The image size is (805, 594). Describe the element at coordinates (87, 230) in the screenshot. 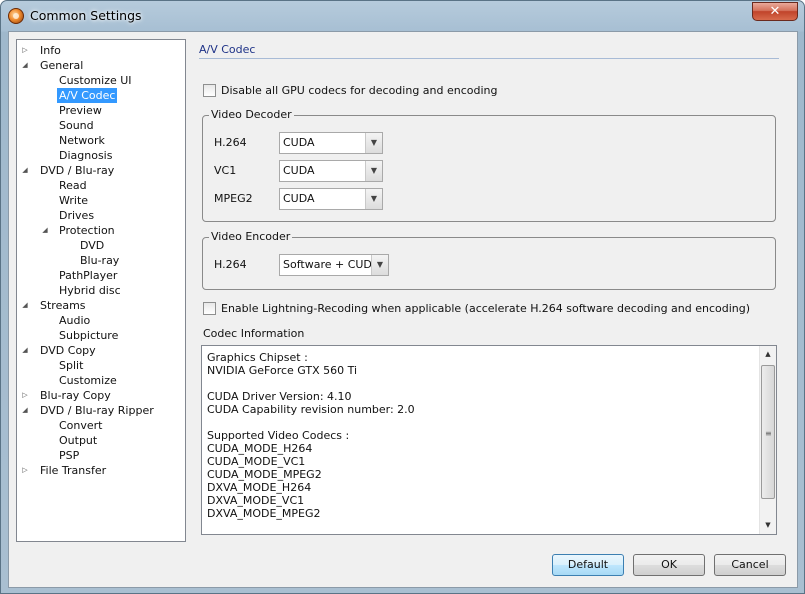

I see `tree-item-protection: Protection` at that location.